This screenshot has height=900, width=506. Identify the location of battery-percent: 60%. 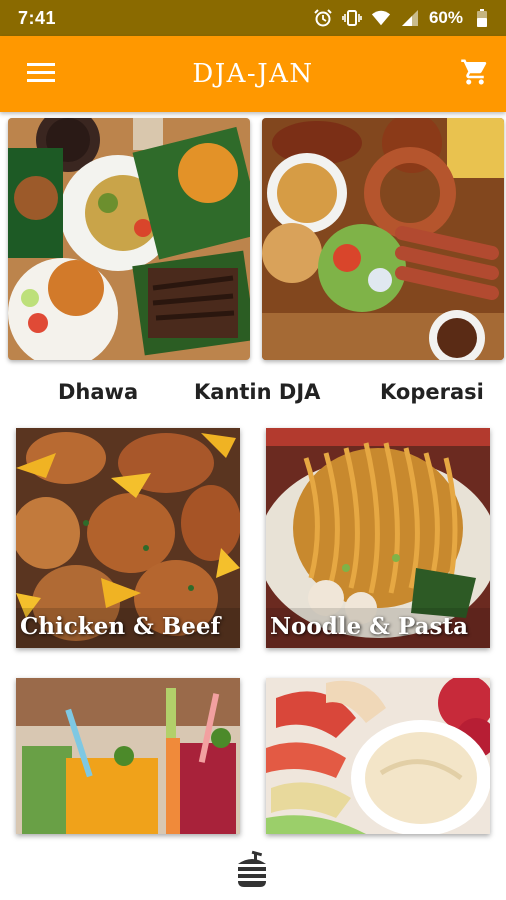
(445, 17).